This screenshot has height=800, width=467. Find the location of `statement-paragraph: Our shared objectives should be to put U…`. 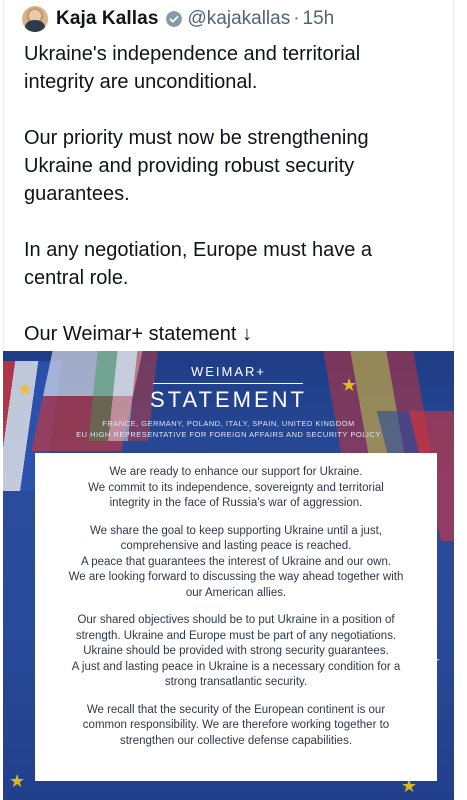

statement-paragraph: Our shared objectives should be to put U… is located at coordinates (236, 651).